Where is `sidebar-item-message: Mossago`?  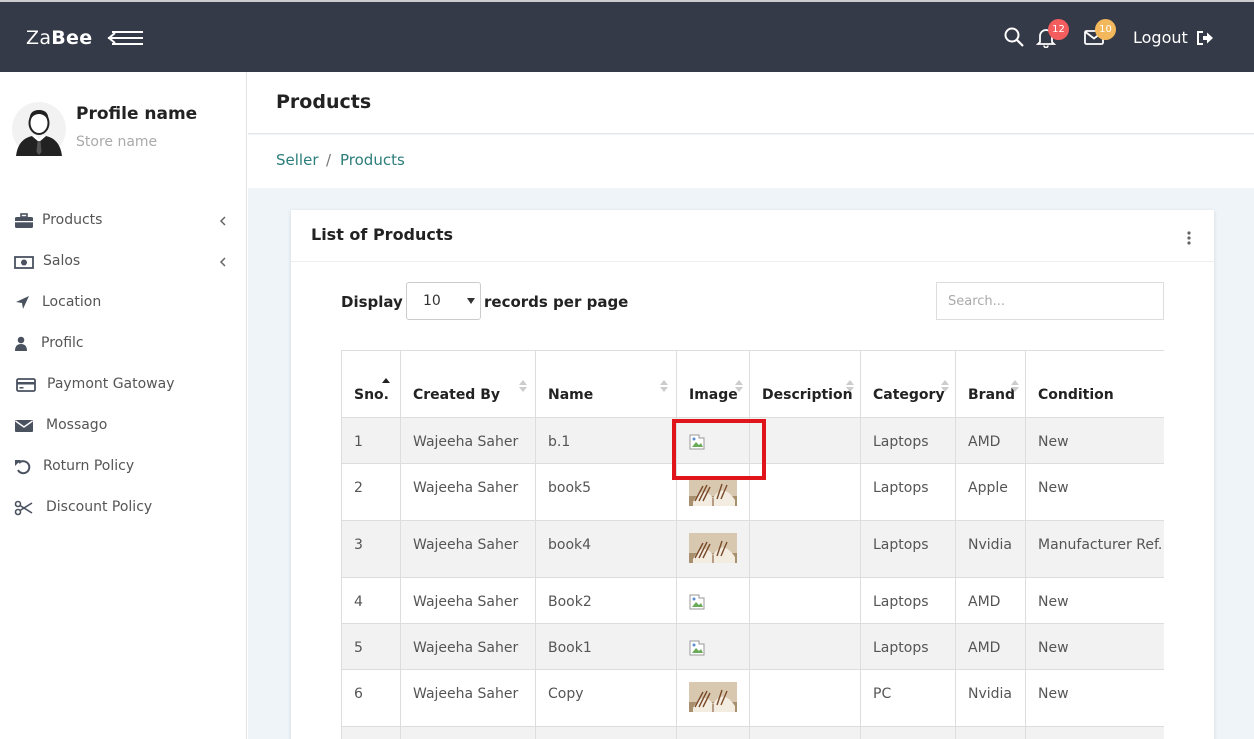 sidebar-item-message: Mossago is located at coordinates (123, 427).